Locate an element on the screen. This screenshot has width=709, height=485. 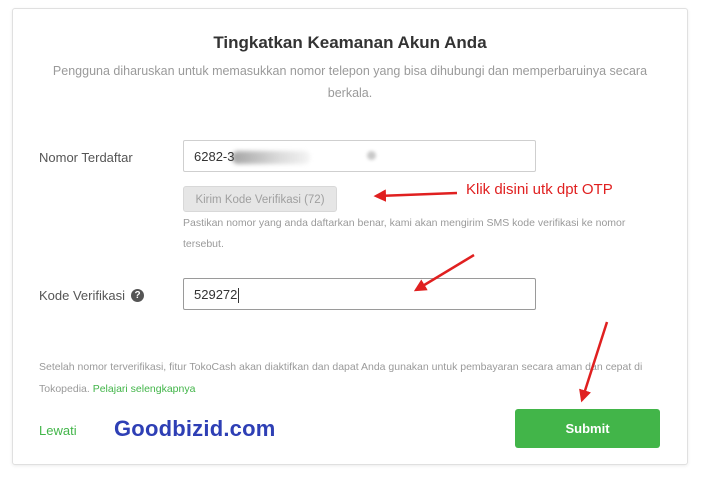
text-caret is located at coordinates (239, 296).